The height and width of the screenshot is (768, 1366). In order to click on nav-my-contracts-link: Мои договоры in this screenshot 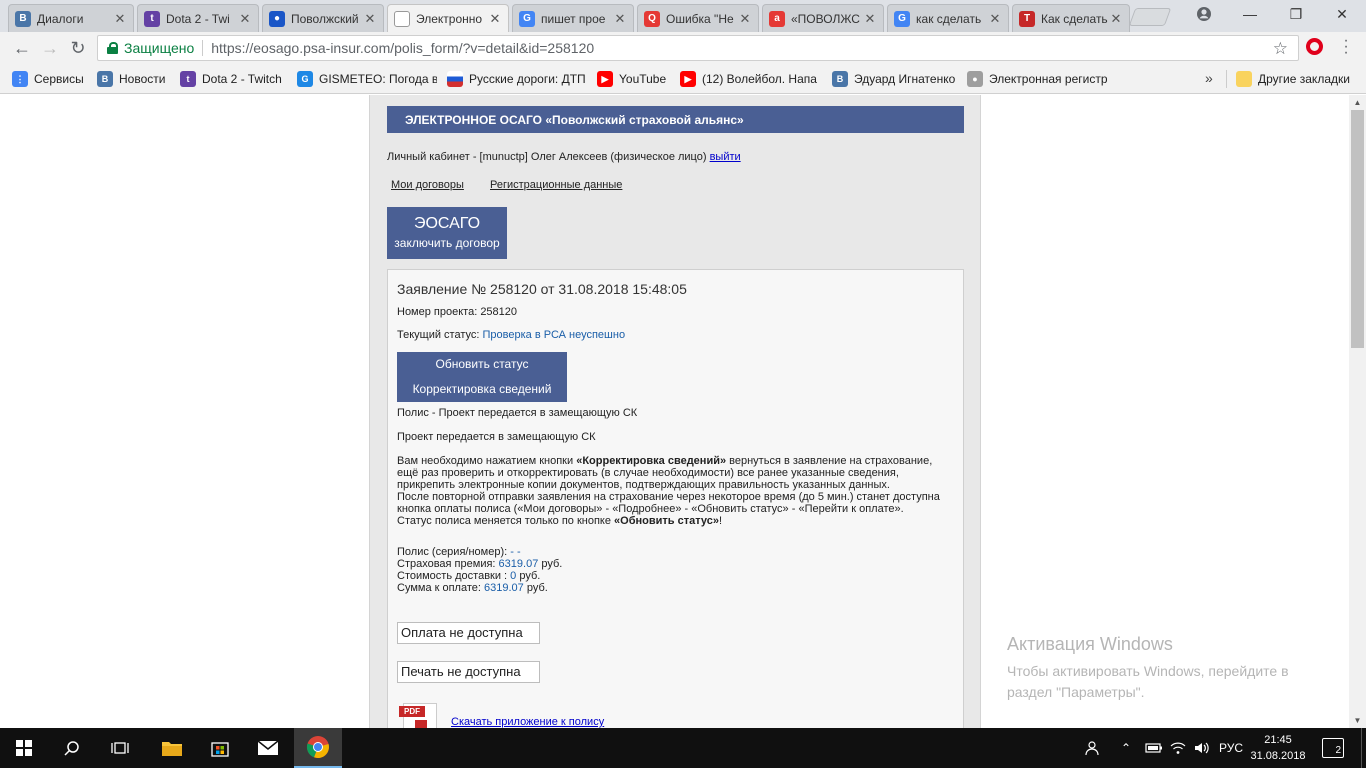, I will do `click(427, 185)`.